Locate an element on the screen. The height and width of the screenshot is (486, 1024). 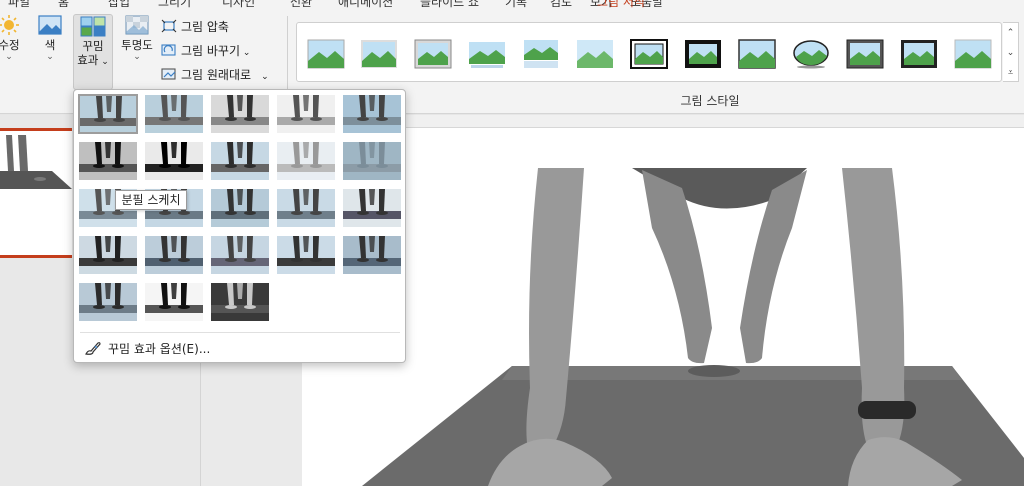
style-soft-edge is located at coordinates (379, 54).